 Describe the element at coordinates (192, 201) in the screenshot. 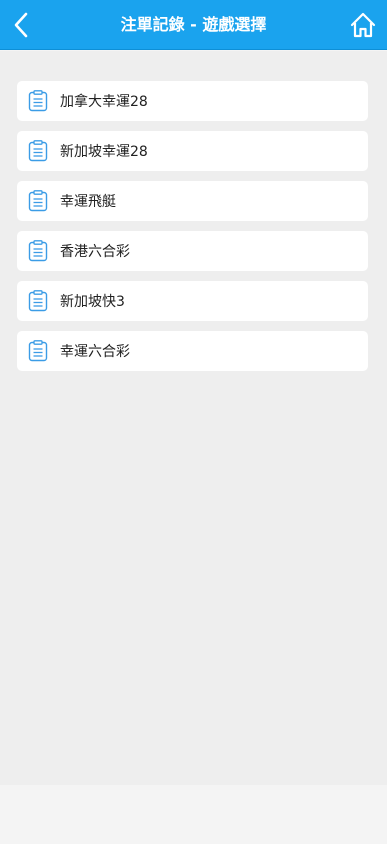

I see `game-item-lucky-airship: 幸運飛艇` at that location.